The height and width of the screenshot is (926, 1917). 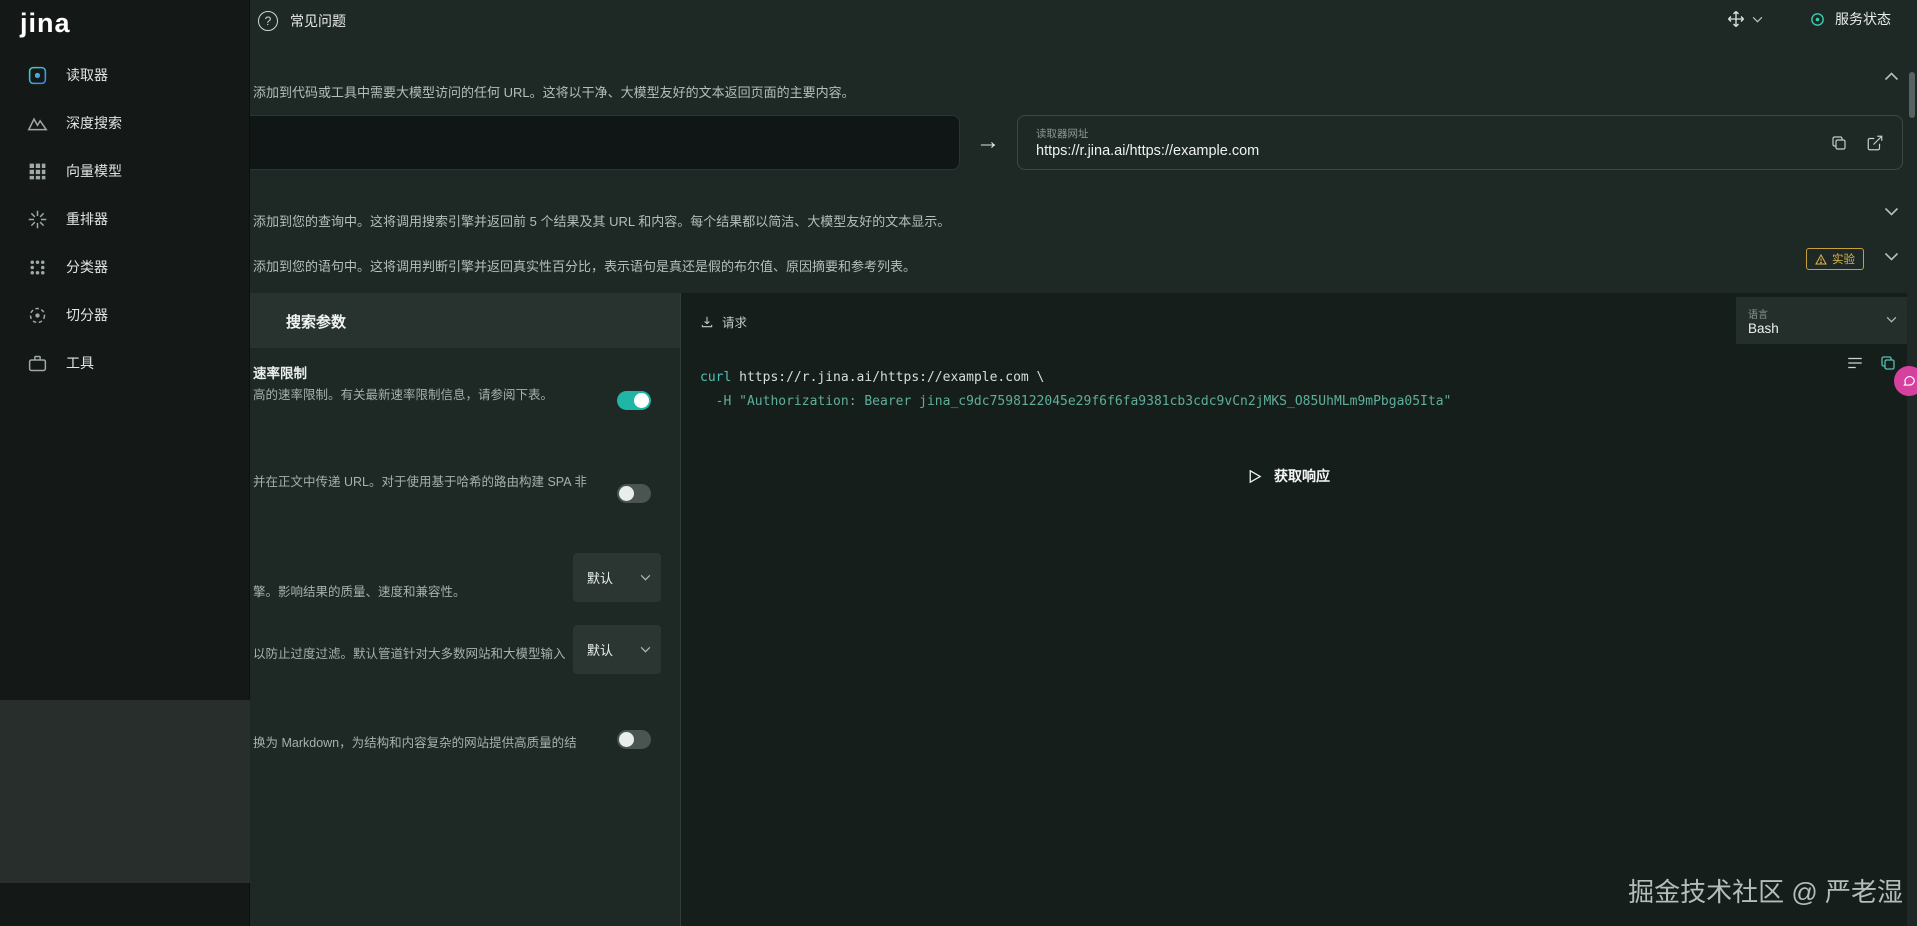 I want to click on help-circle-icon: ?, so click(x=268, y=21).